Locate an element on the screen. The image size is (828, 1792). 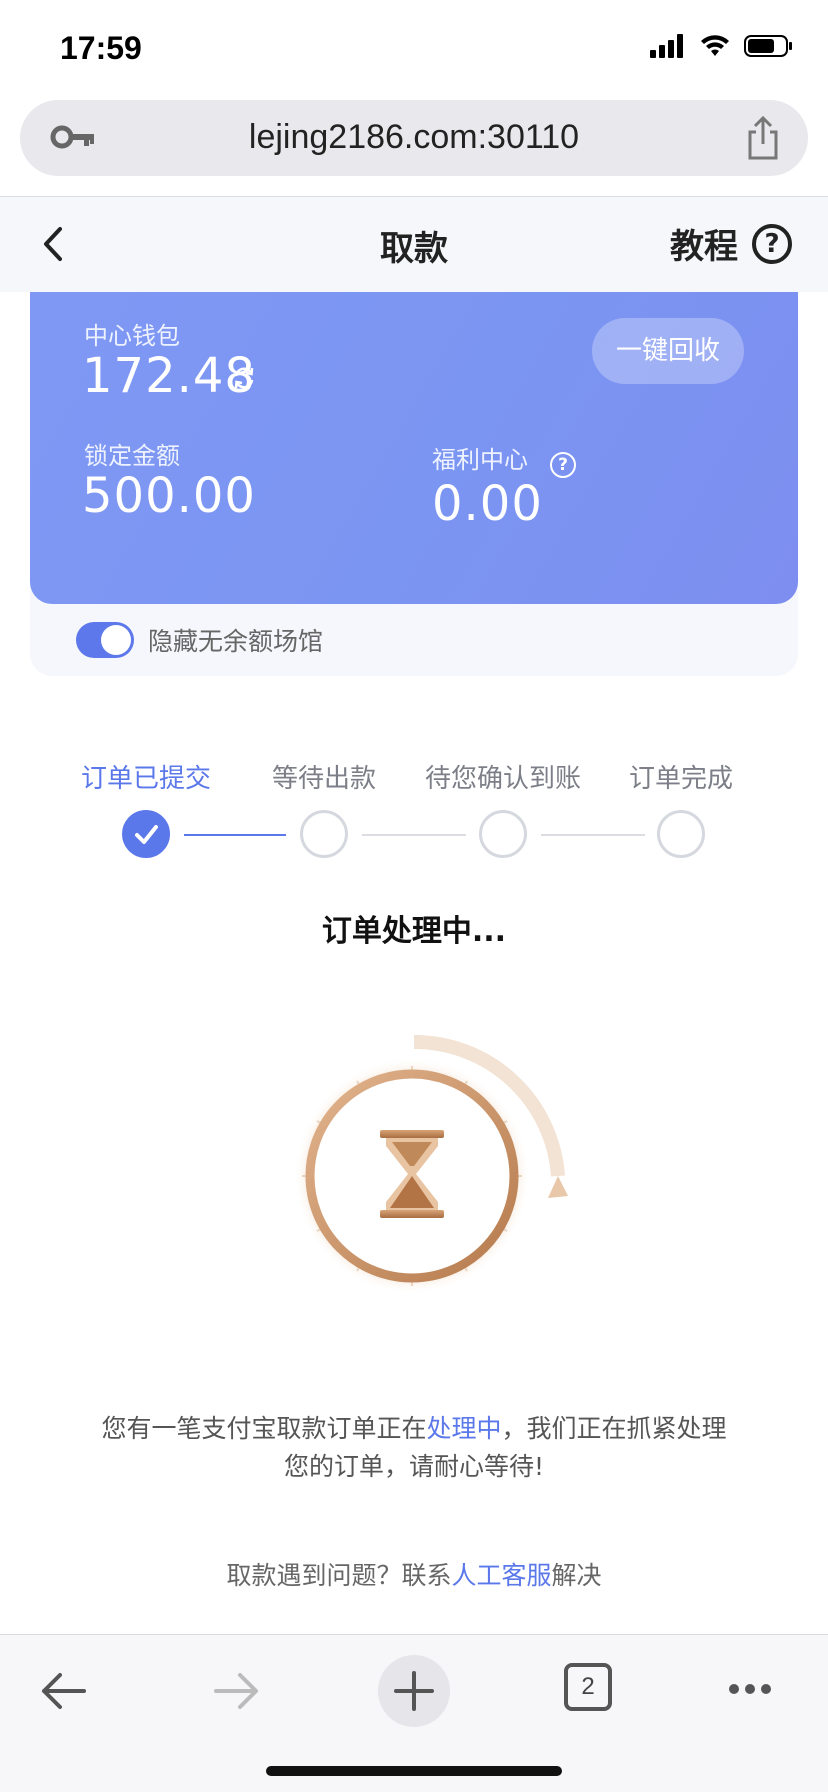
center-wallet-label: 中心钱包 is located at coordinates (132, 336).